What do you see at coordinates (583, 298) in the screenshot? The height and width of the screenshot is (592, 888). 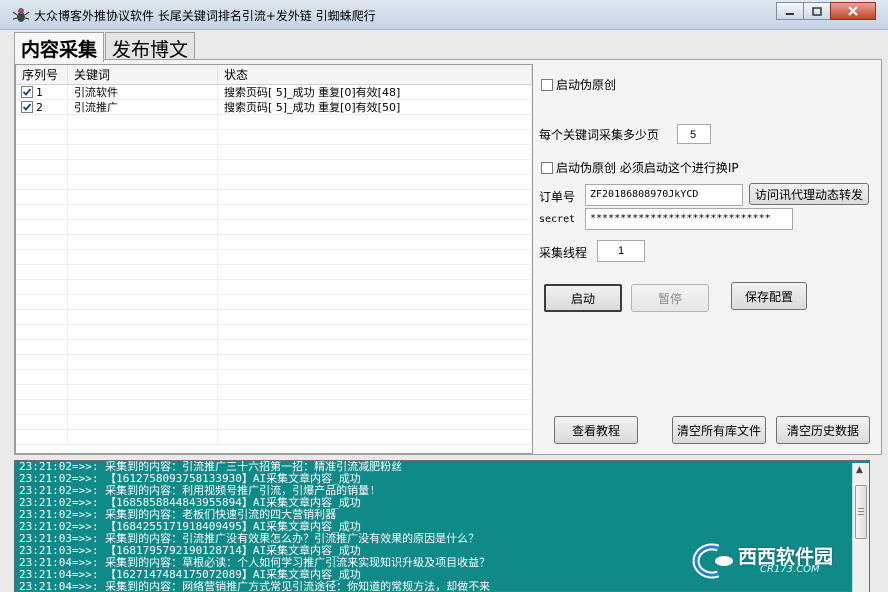 I see `start-button: 启动` at bounding box center [583, 298].